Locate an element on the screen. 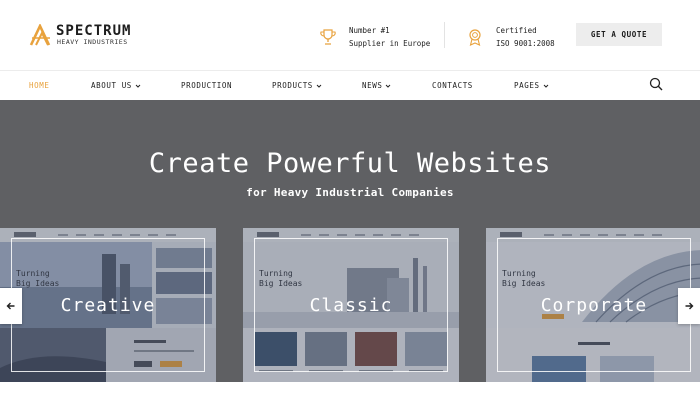 This screenshot has height=414, width=700. hero-subtitle: for Heavy Industrial Companies is located at coordinates (350, 192).